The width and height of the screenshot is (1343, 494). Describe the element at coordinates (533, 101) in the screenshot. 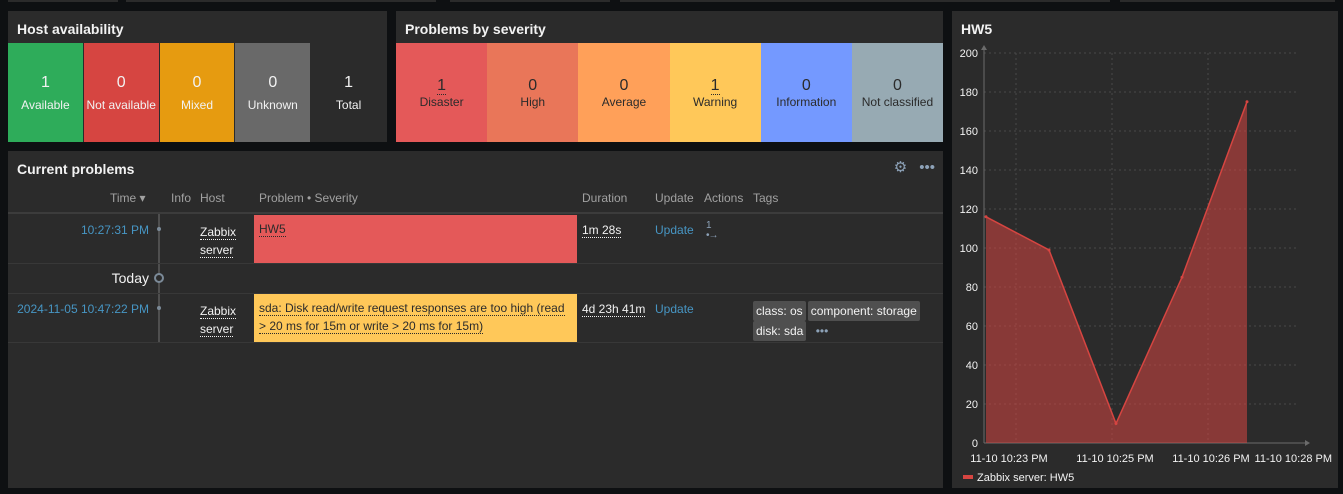

I see `severity-label: High` at that location.